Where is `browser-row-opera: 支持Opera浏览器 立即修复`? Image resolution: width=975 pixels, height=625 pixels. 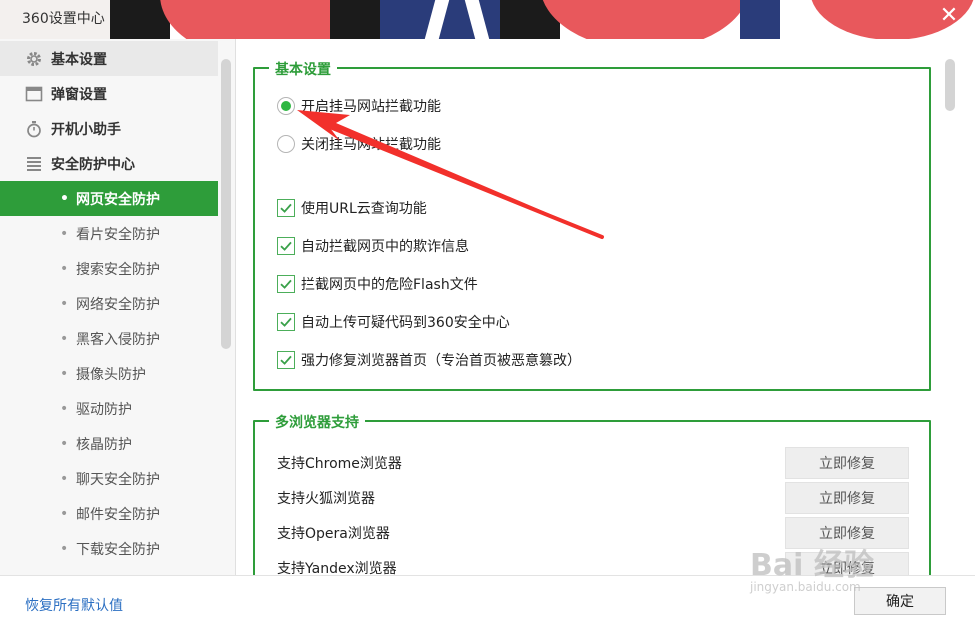 browser-row-opera: 支持Opera浏览器 立即修复 is located at coordinates (593, 533).